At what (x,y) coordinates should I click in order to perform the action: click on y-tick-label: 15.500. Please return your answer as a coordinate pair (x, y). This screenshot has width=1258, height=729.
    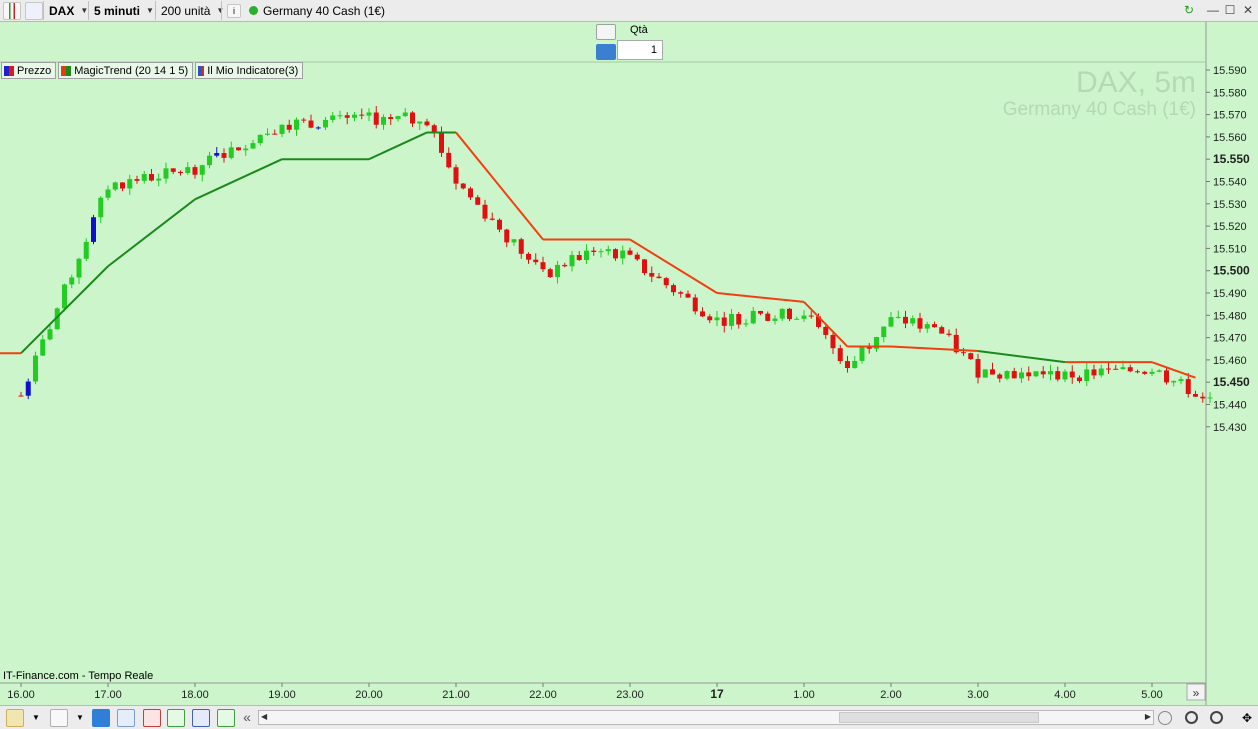
    Looking at the image, I should click on (1231, 271).